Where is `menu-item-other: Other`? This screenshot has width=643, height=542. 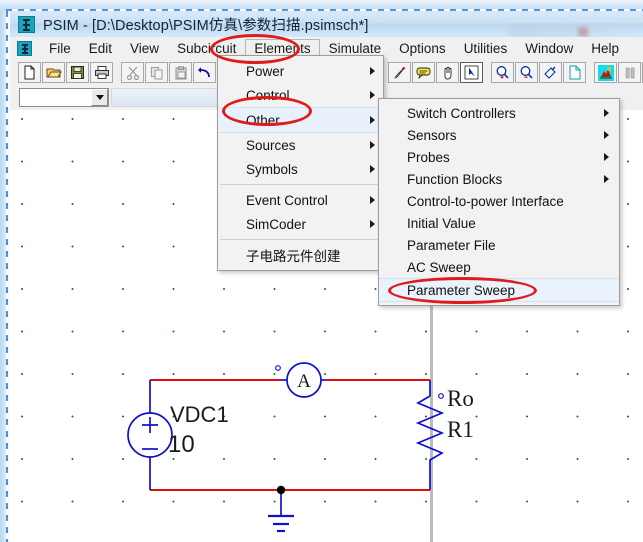 menu-item-other: Other is located at coordinates (300, 120).